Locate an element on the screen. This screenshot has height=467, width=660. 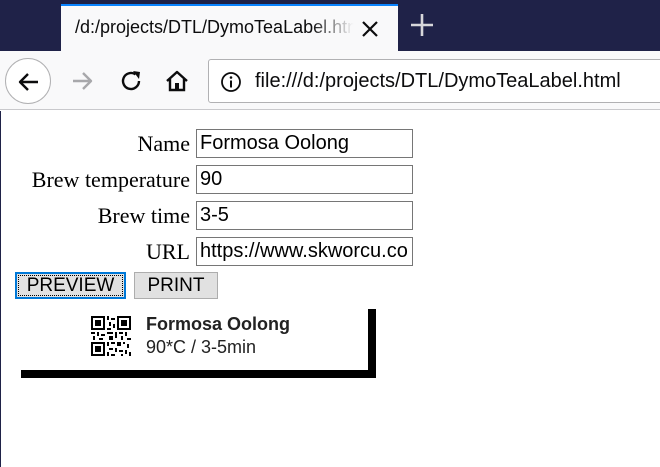
info-icon is located at coordinates (231, 82).